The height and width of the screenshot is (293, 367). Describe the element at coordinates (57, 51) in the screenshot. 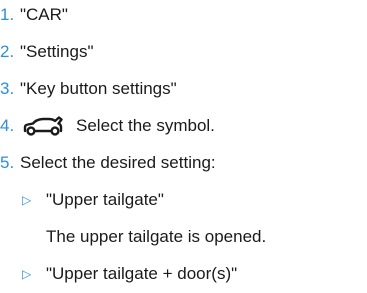

I see `step-text: "Settings"` at that location.